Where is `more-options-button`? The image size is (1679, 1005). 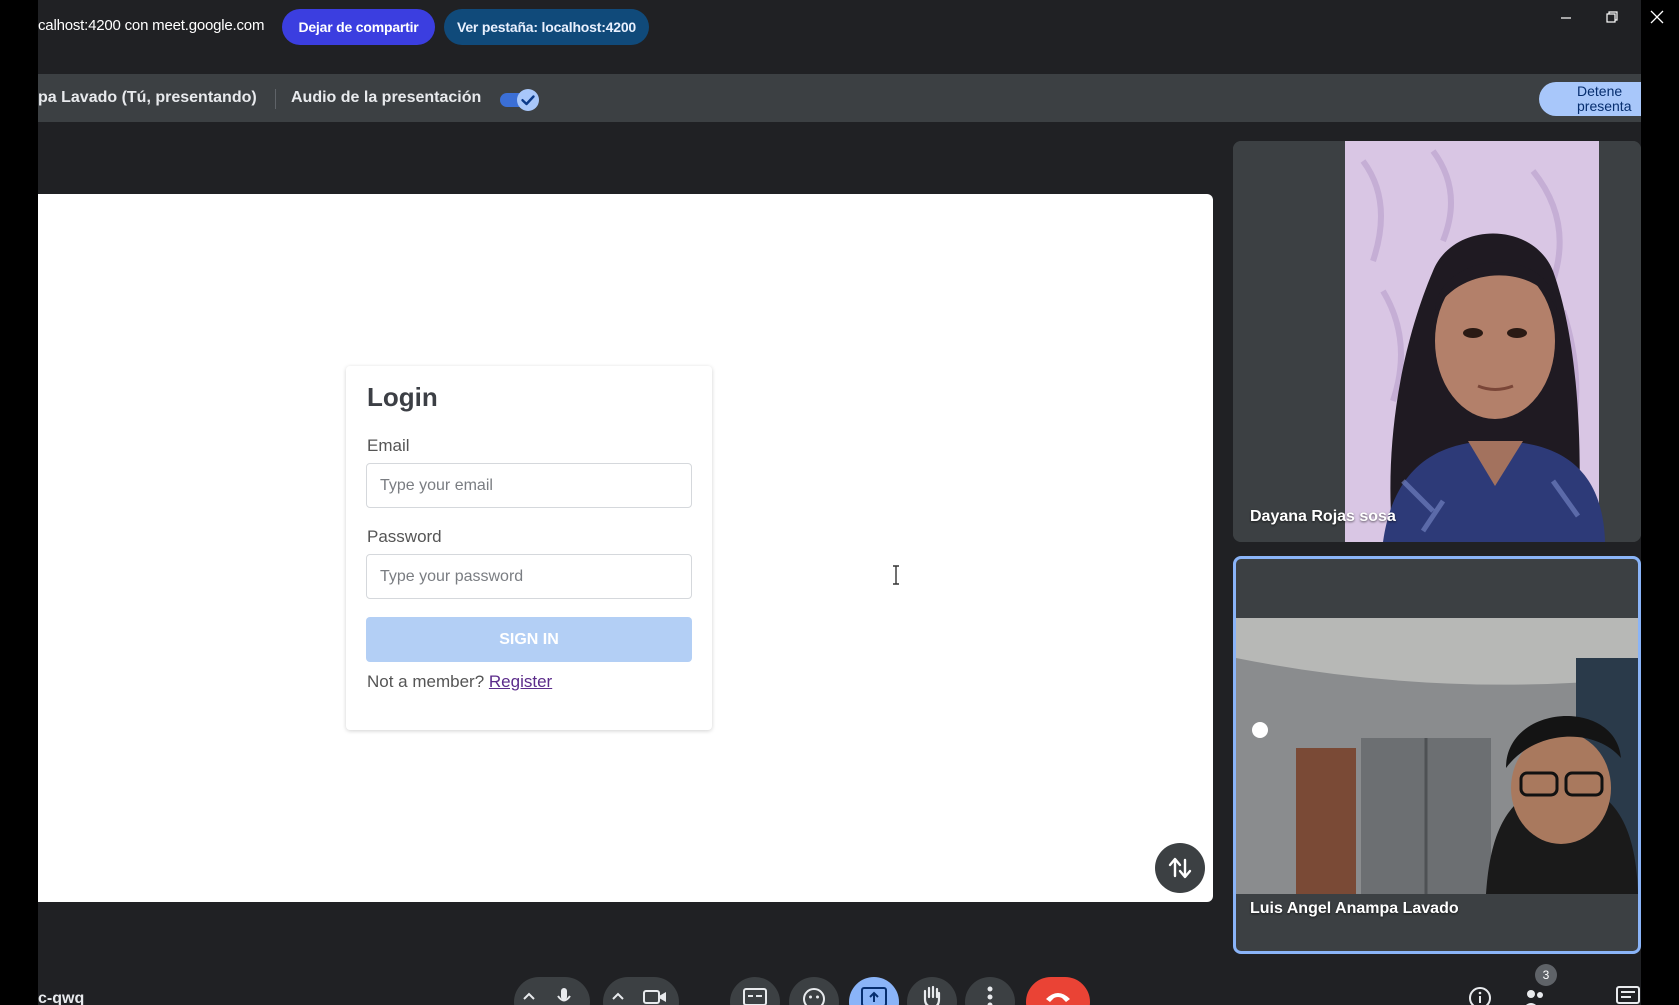
more-options-button is located at coordinates (990, 991).